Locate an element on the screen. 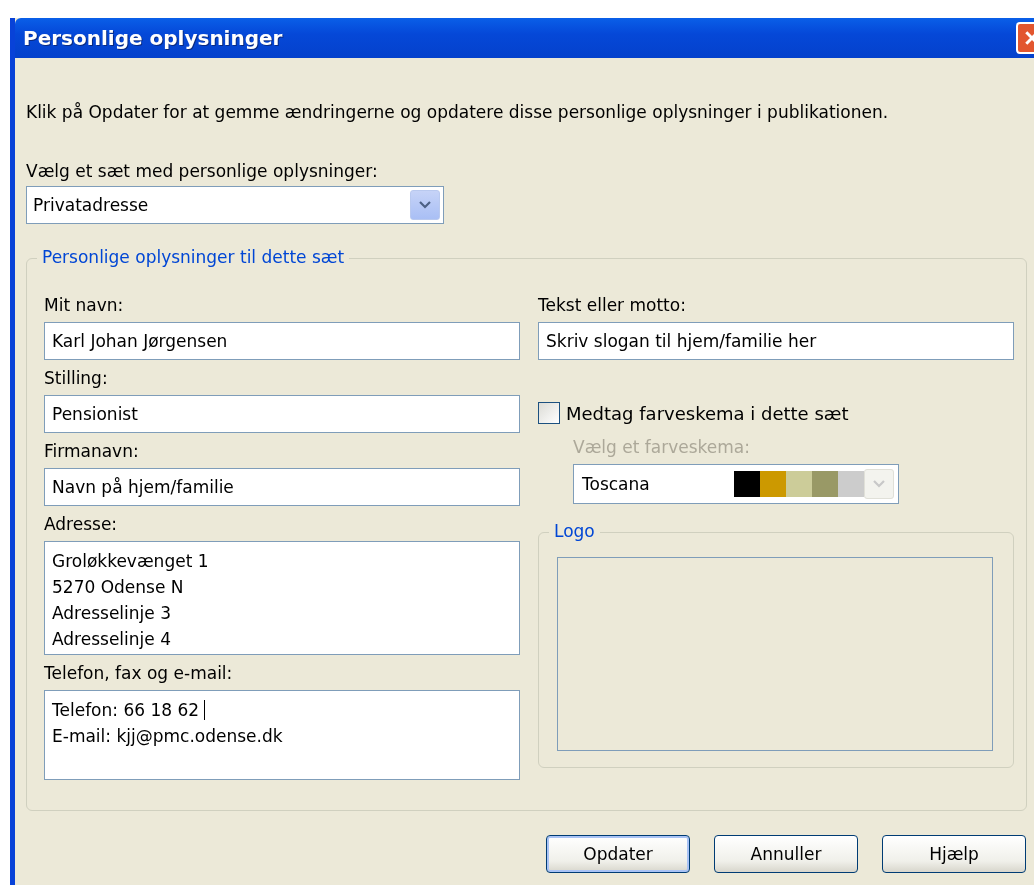  field-label: Adresse: is located at coordinates (81, 524).